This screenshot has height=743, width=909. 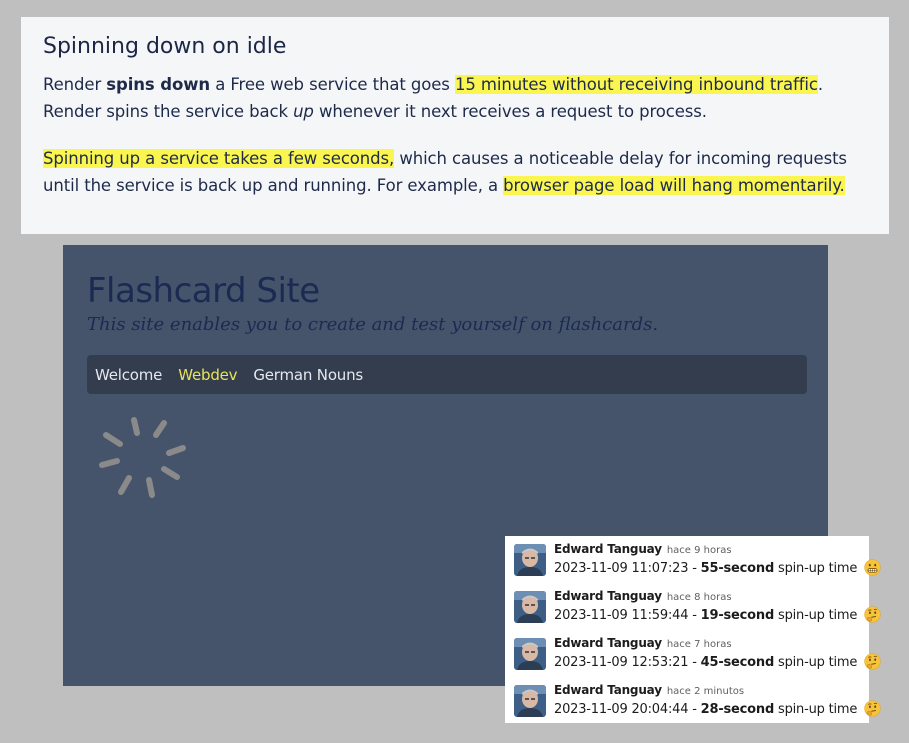 What do you see at coordinates (699, 644) in the screenshot?
I see `comment-time: hace 7 horas` at bounding box center [699, 644].